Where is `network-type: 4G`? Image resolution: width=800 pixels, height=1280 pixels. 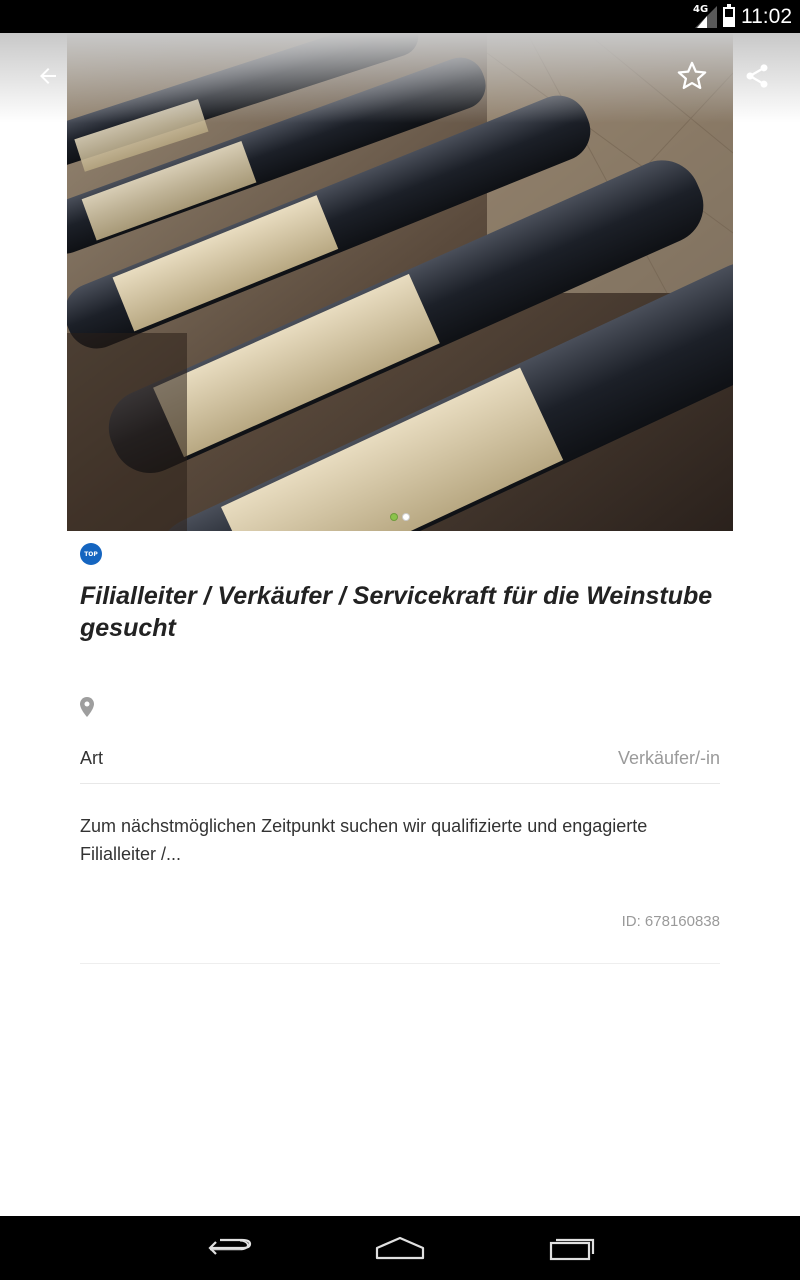
network-type: 4G is located at coordinates (701, 9).